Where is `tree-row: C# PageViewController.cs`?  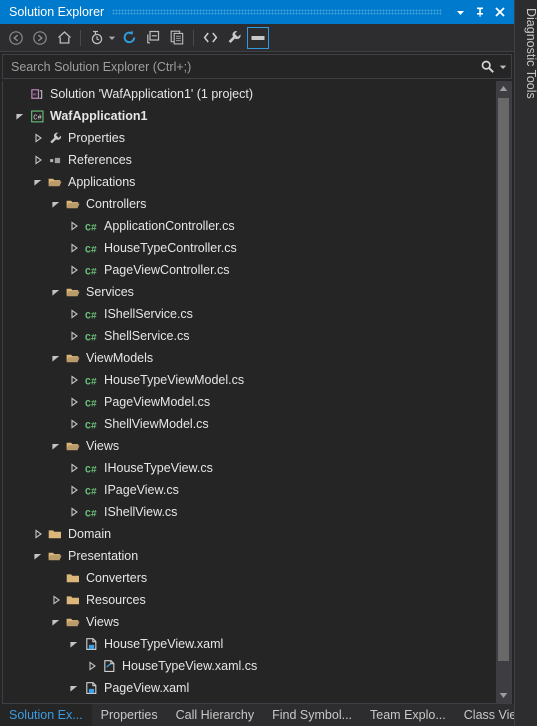 tree-row: C# PageViewController.cs is located at coordinates (249, 270).